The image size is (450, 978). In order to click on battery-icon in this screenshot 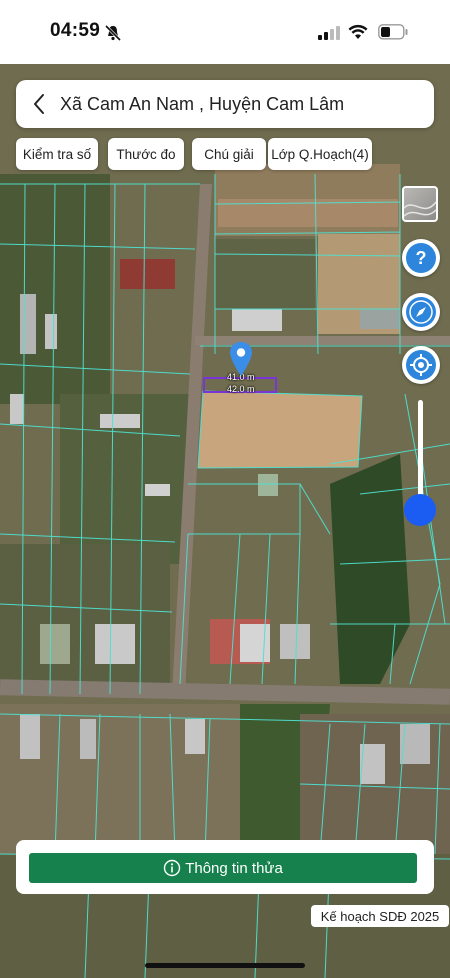, I will do `click(393, 32)`.